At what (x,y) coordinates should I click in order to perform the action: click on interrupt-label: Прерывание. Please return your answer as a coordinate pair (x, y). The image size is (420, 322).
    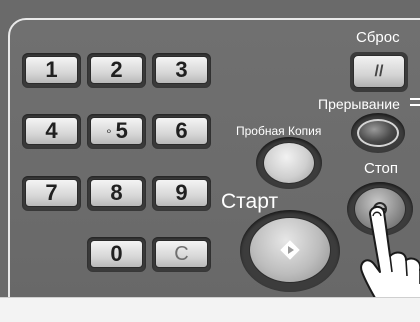
    Looking at the image, I should click on (359, 104).